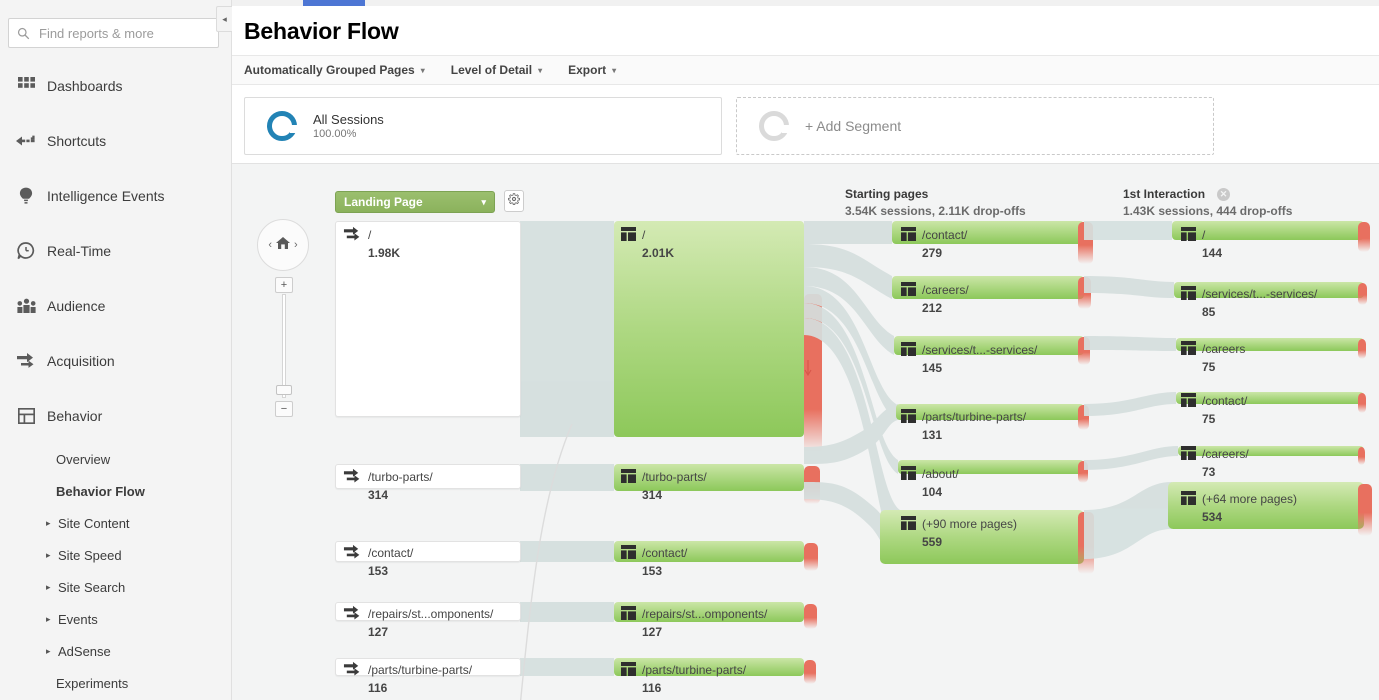 The height and width of the screenshot is (700, 1379). Describe the element at coordinates (1249, 303) in the screenshot. I see `interaction2-node-label: /services/t...-services/ 85` at that location.